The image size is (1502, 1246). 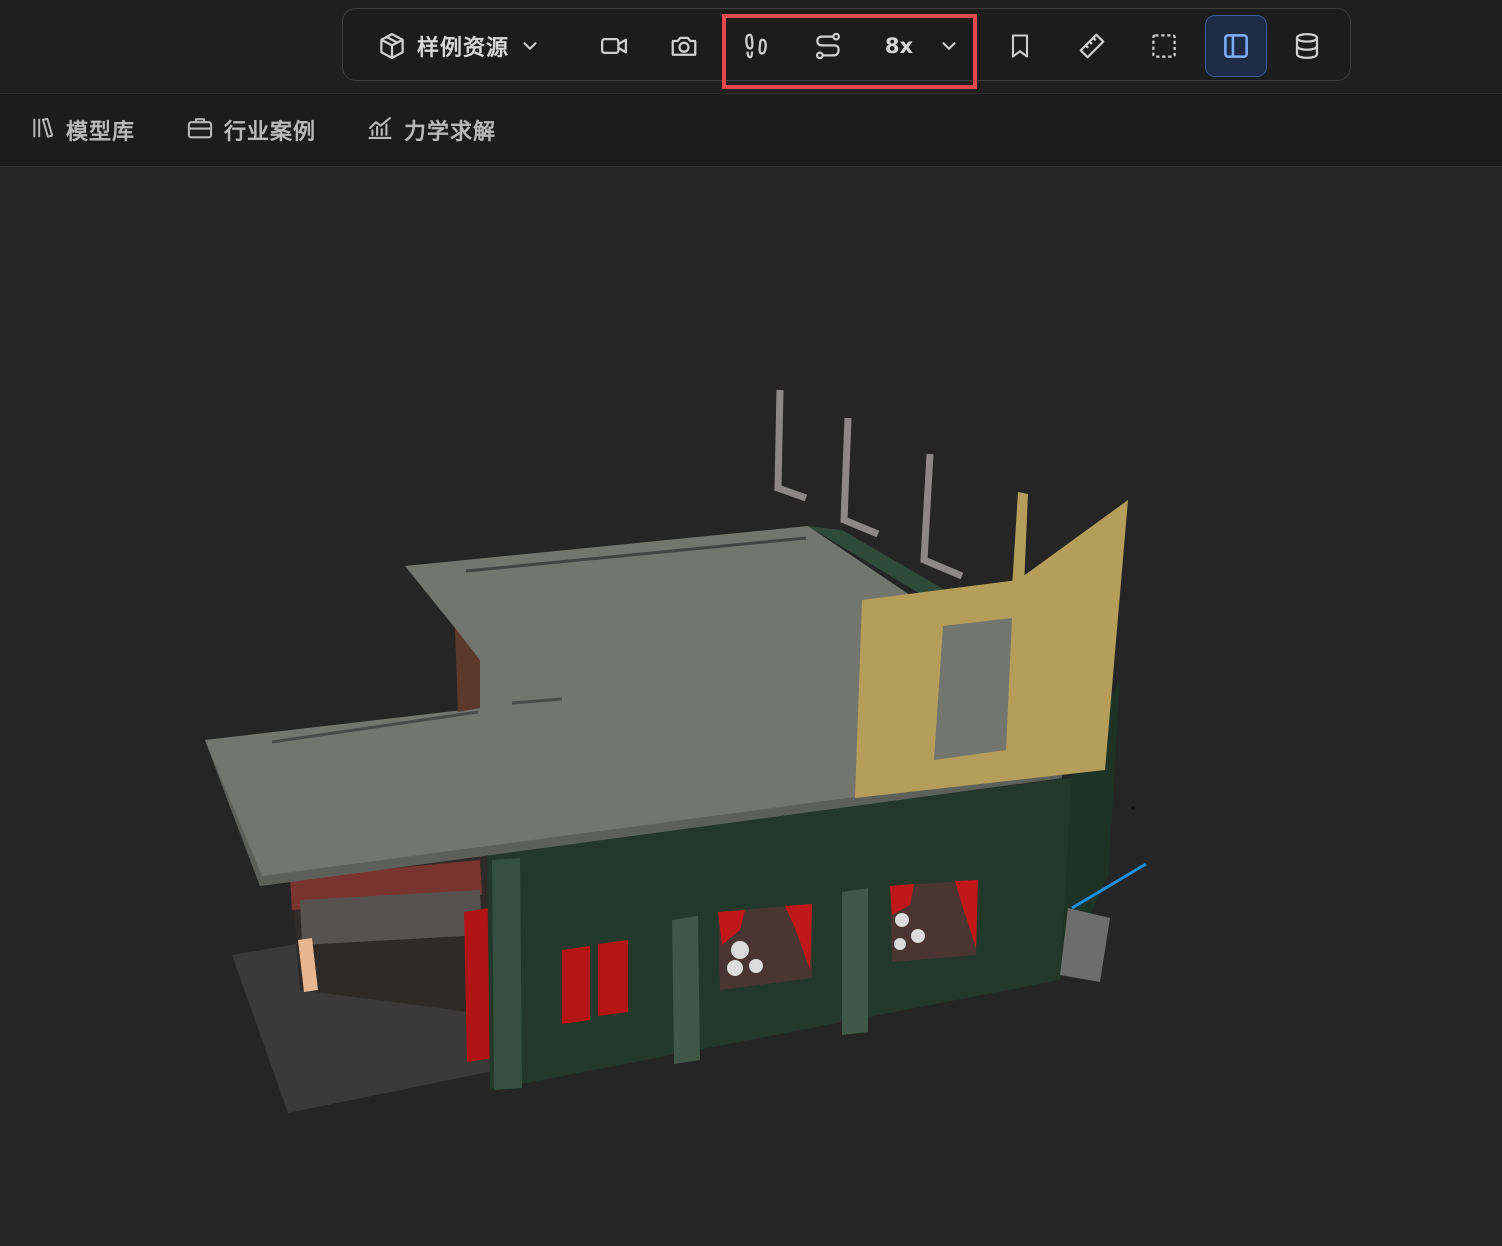 I want to click on sidebar-panel-icon, so click(x=1236, y=46).